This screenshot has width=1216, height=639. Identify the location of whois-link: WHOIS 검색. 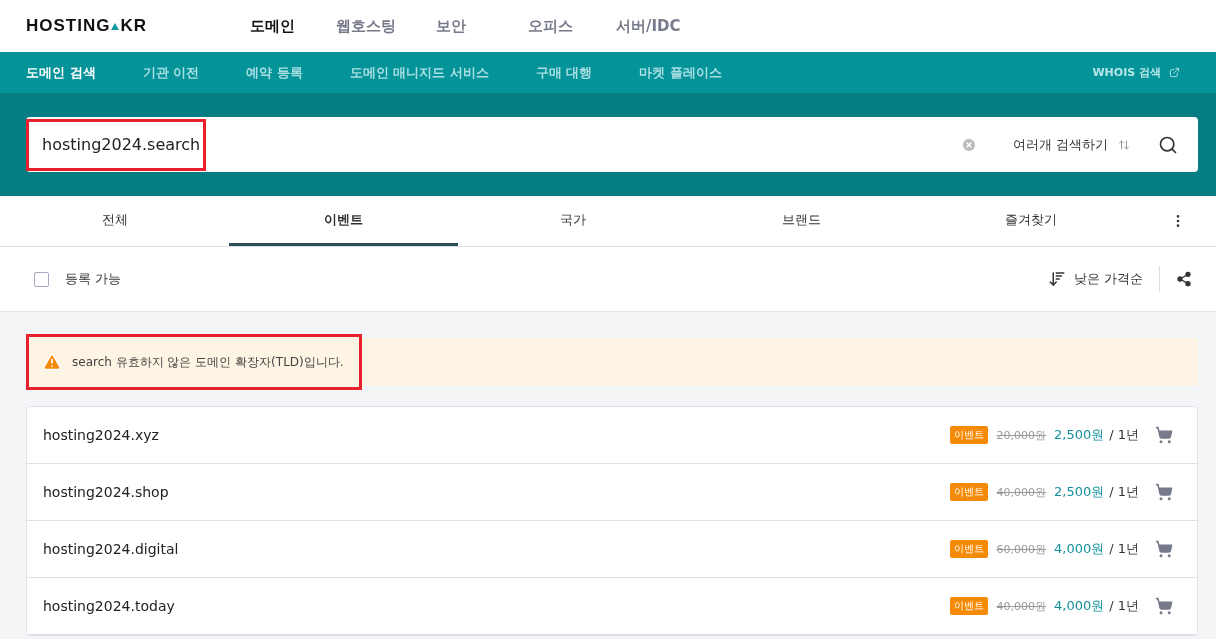
(1136, 72).